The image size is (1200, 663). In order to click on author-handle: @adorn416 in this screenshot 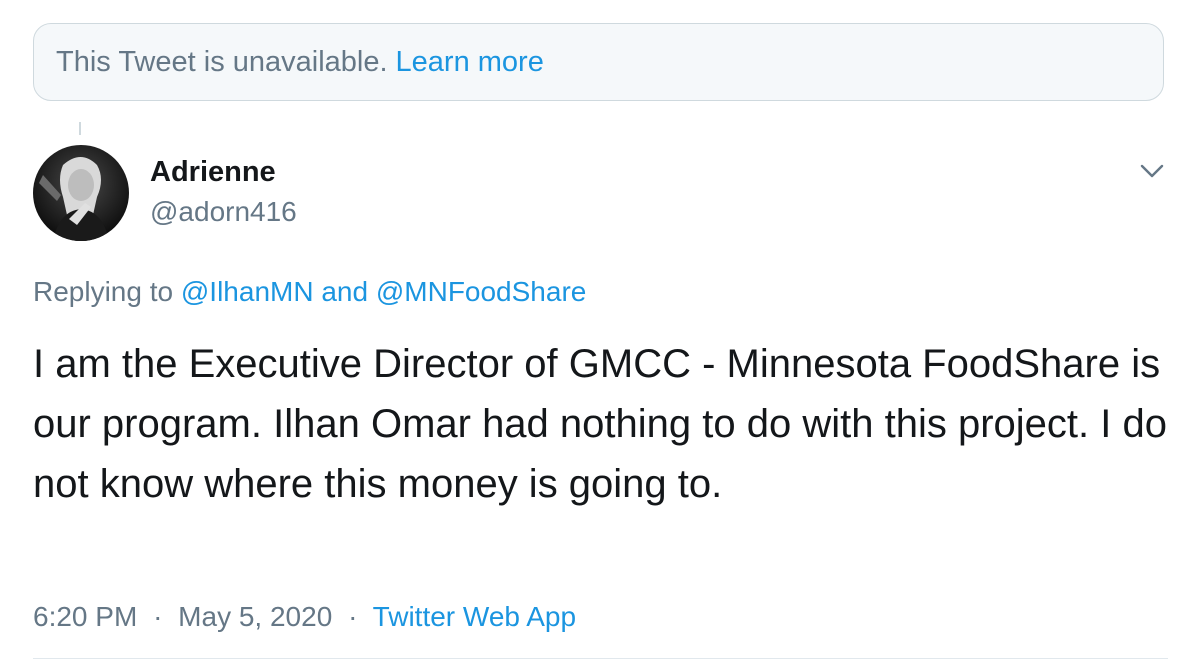, I will do `click(223, 212)`.